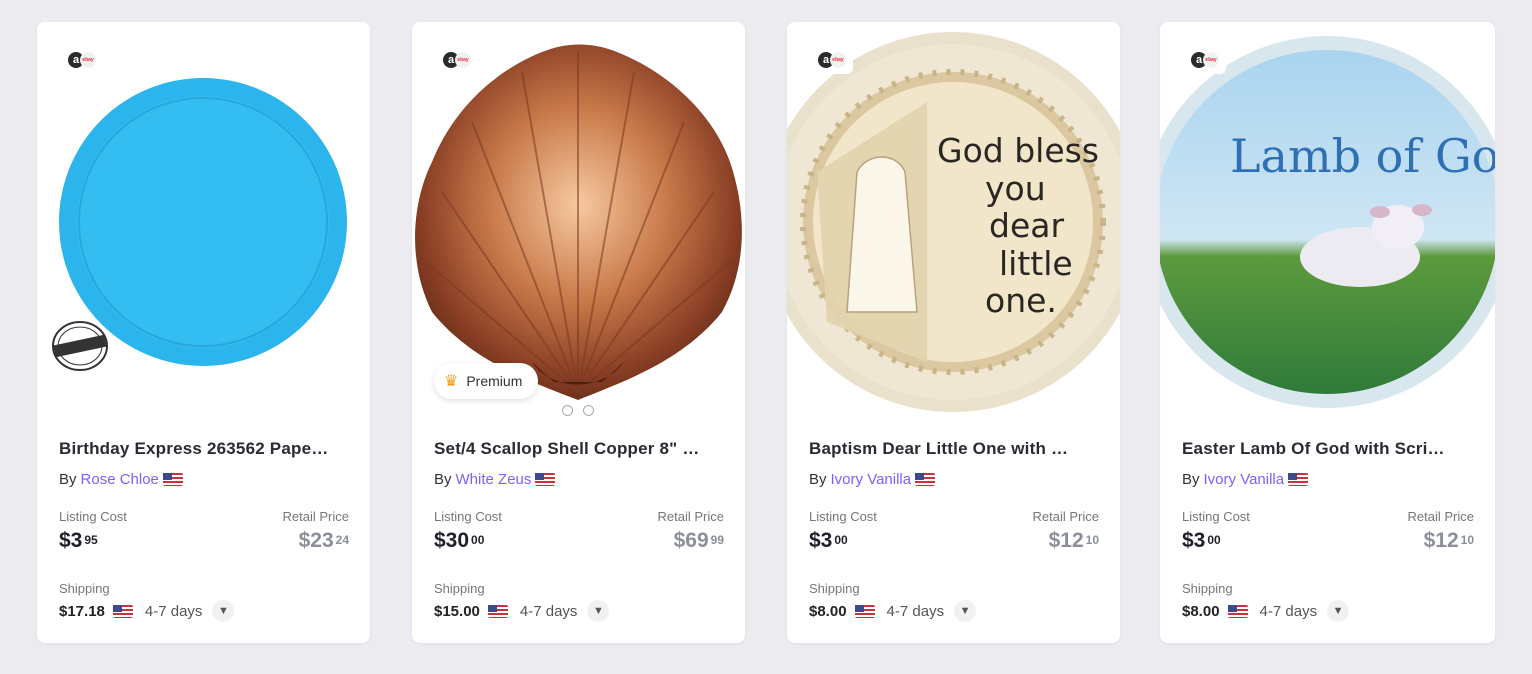 The height and width of the screenshot is (674, 1532). What do you see at coordinates (494, 381) in the screenshot?
I see `premium-label: Premium` at bounding box center [494, 381].